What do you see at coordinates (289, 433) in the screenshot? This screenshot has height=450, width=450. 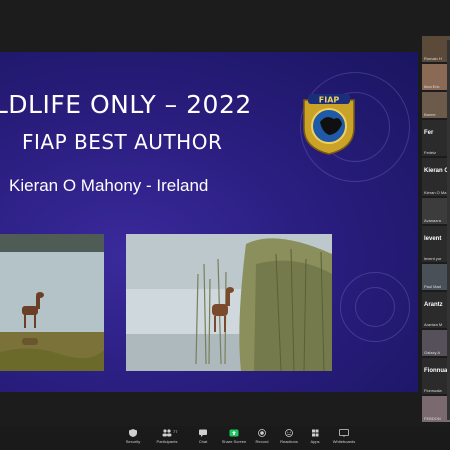 I see `reactions-icon` at bounding box center [289, 433].